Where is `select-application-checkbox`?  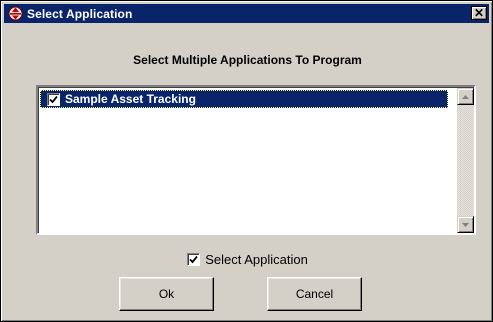
select-application-checkbox is located at coordinates (194, 259).